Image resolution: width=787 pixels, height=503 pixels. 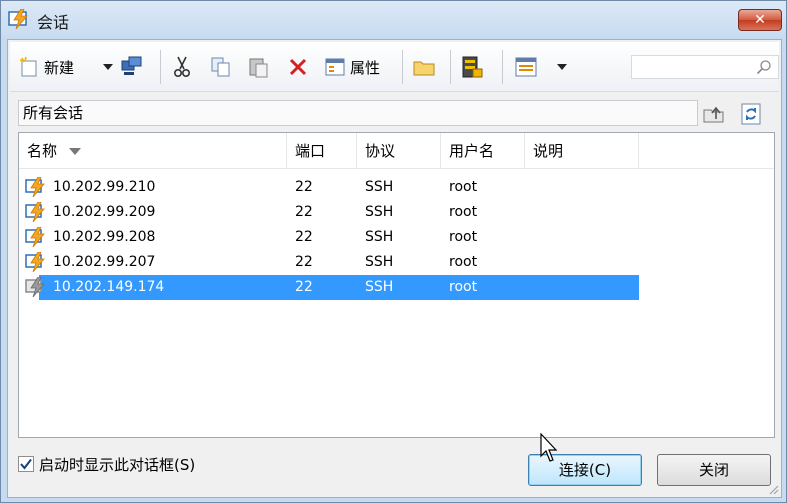 I want to click on delete-button, so click(x=298, y=67).